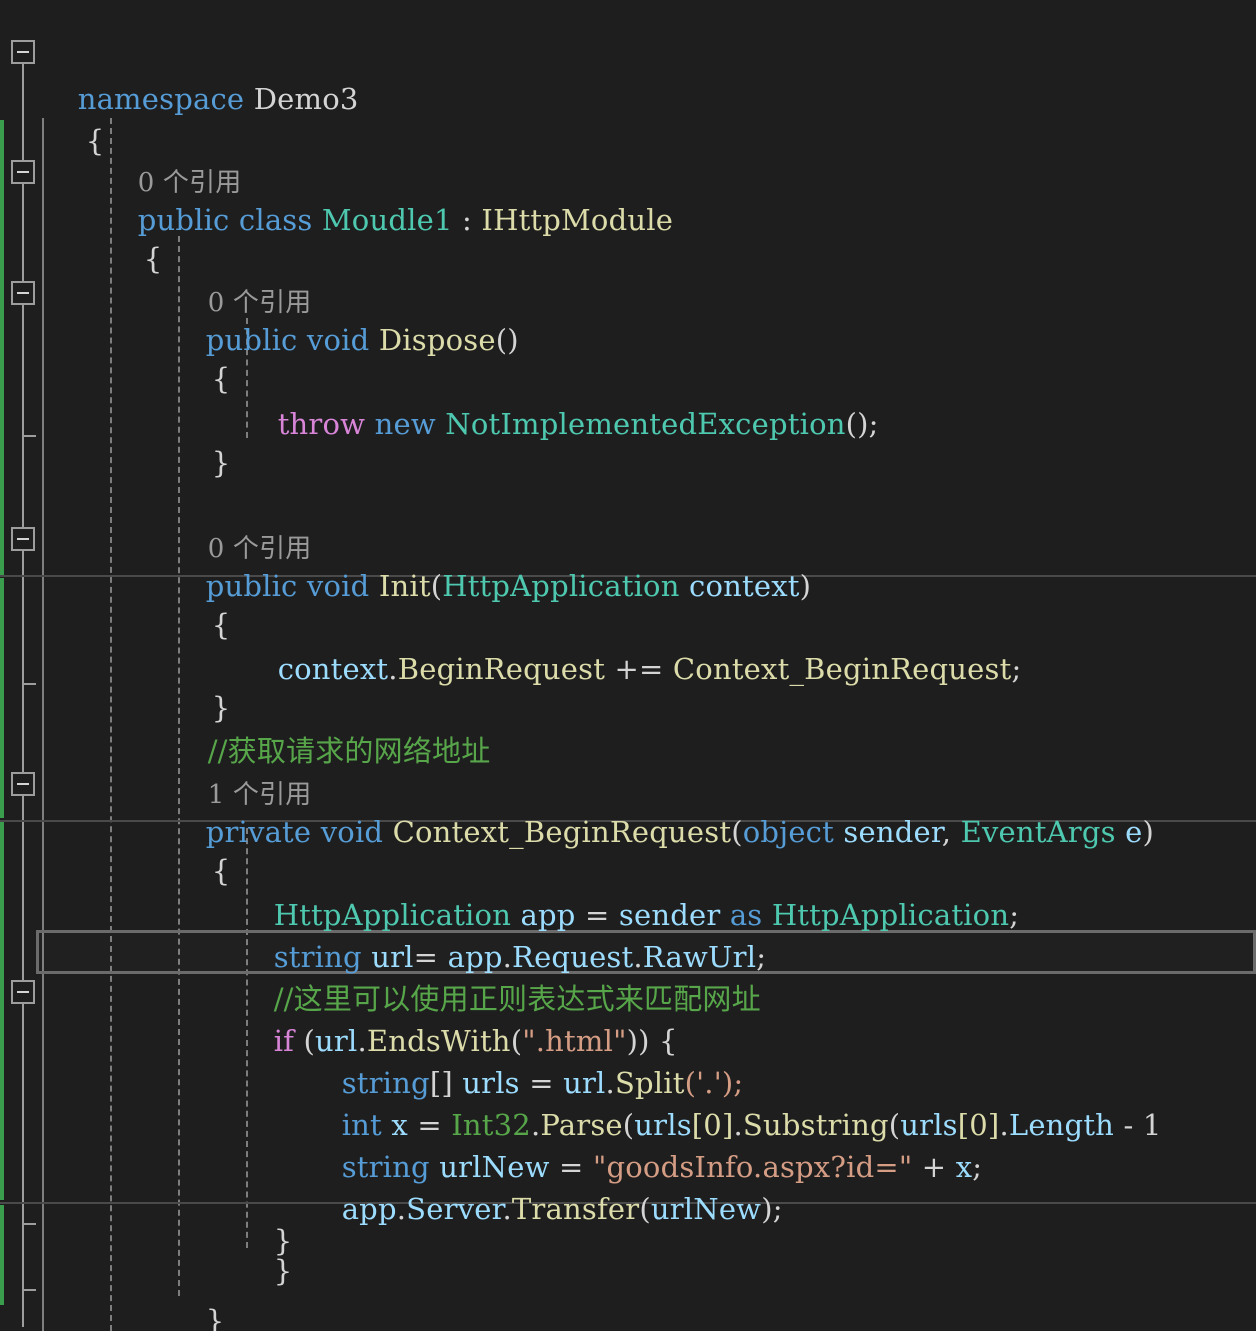  I want to click on token-colon: :, so click(467, 220).